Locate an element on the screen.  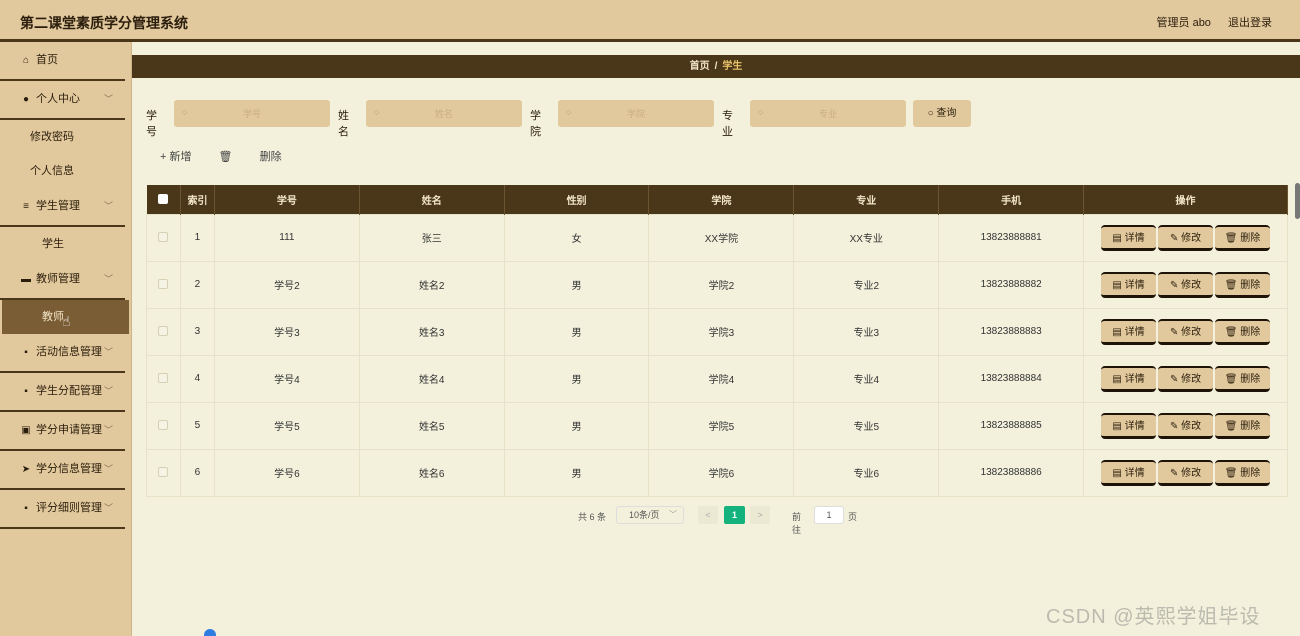
sidebar-item-rules-mgmt: ▪ 评分细则管理 ﹀ is located at coordinates (62, 509).